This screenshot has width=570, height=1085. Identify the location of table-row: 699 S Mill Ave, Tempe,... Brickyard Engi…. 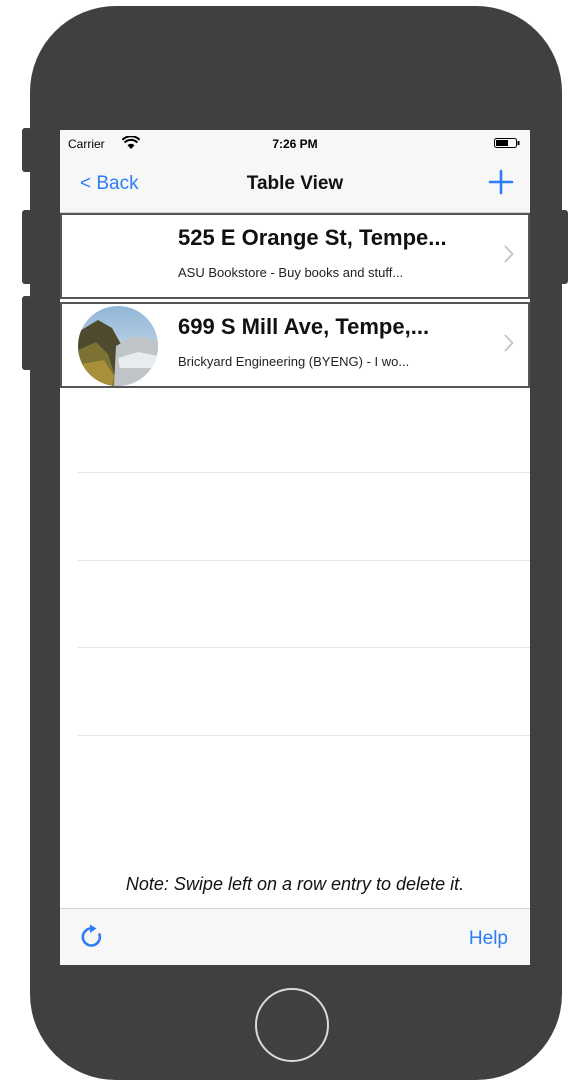
(295, 345).